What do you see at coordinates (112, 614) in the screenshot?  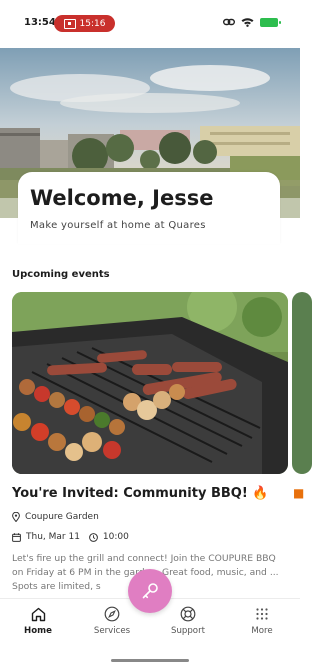 I see `compass-icon` at bounding box center [112, 614].